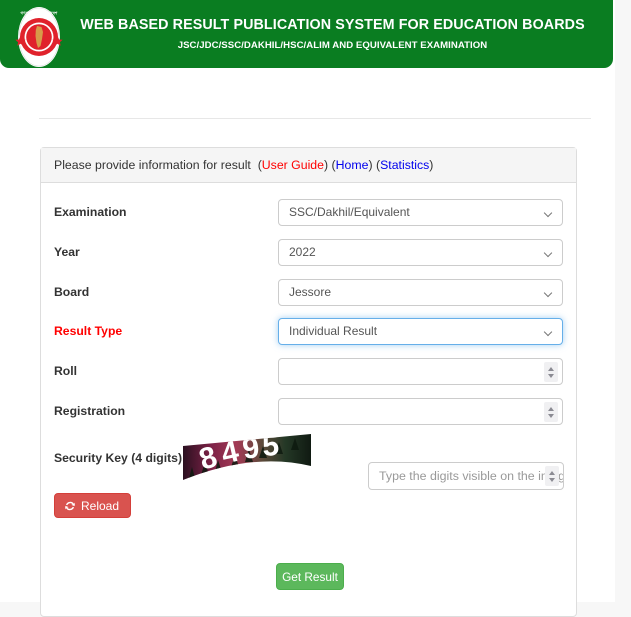 The height and width of the screenshot is (617, 631). What do you see at coordinates (420, 411) in the screenshot?
I see `registration-input` at bounding box center [420, 411].